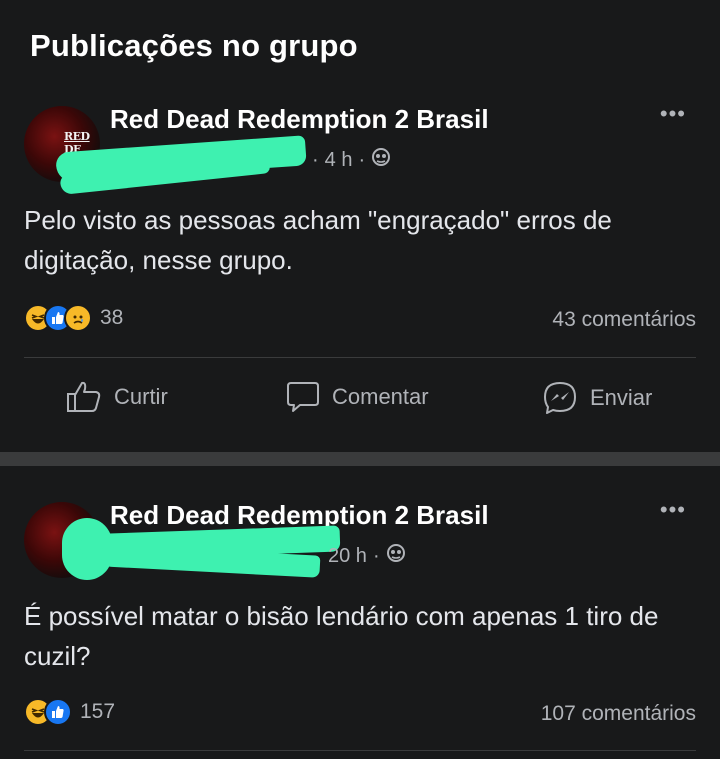 Image resolution: width=720 pixels, height=759 pixels. What do you see at coordinates (347, 556) in the screenshot?
I see `post-time: 20 h` at bounding box center [347, 556].